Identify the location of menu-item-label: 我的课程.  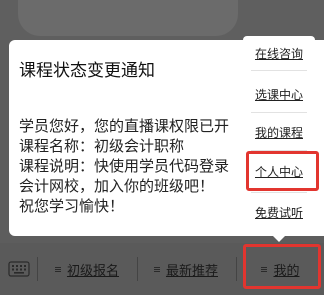
(278, 132).